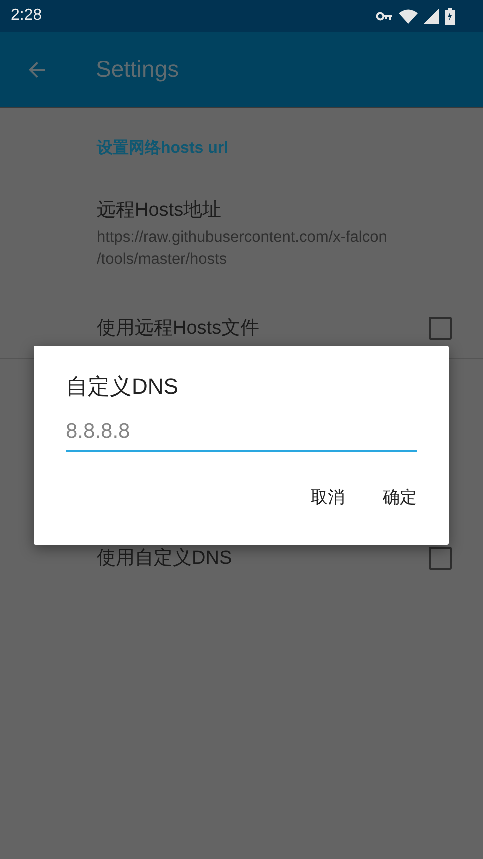 Image resolution: width=483 pixels, height=859 pixels. I want to click on checkbox-preference: 使用自定义DNS, so click(241, 558).